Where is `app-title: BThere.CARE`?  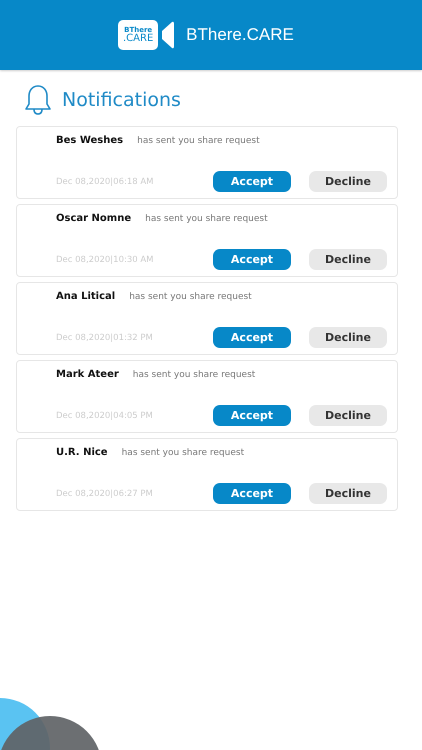 app-title: BThere.CARE is located at coordinates (240, 35).